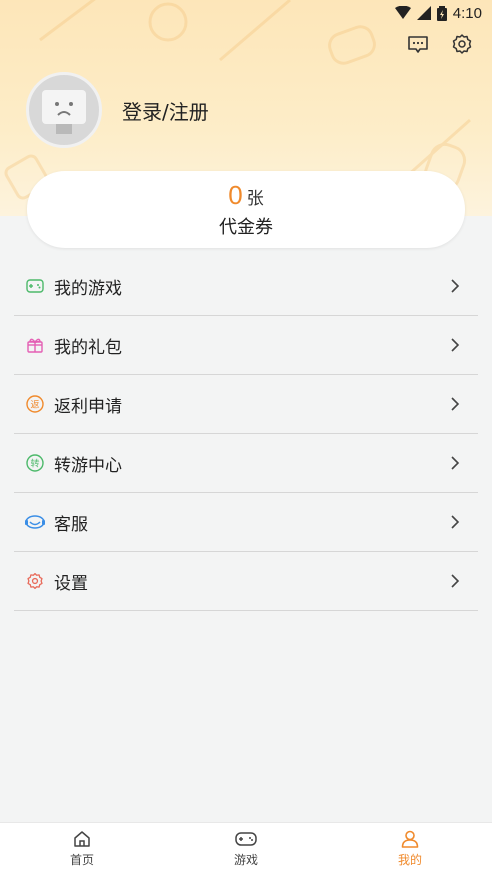 This screenshot has width=492, height=874. I want to click on coupon-unit: 张, so click(255, 199).